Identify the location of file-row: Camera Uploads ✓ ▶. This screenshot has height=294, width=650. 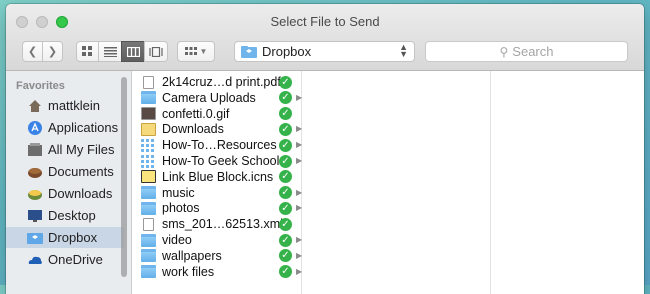
(217, 98).